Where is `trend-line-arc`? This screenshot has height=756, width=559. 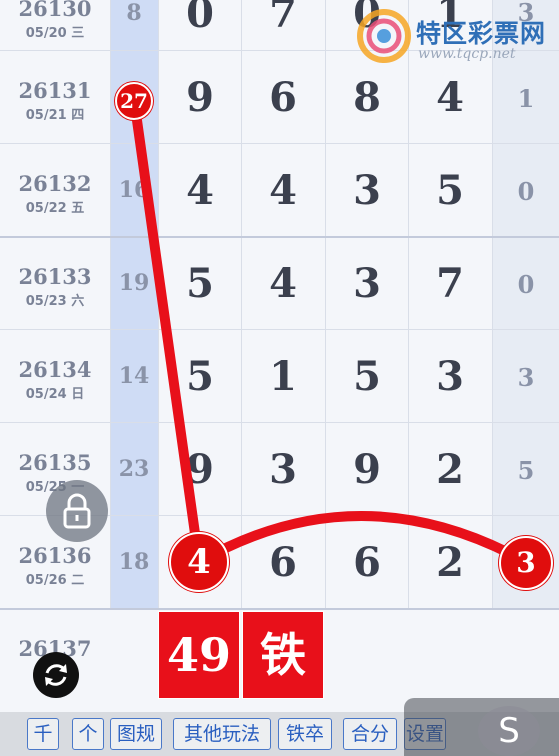 trend-line-arc is located at coordinates (362, 539).